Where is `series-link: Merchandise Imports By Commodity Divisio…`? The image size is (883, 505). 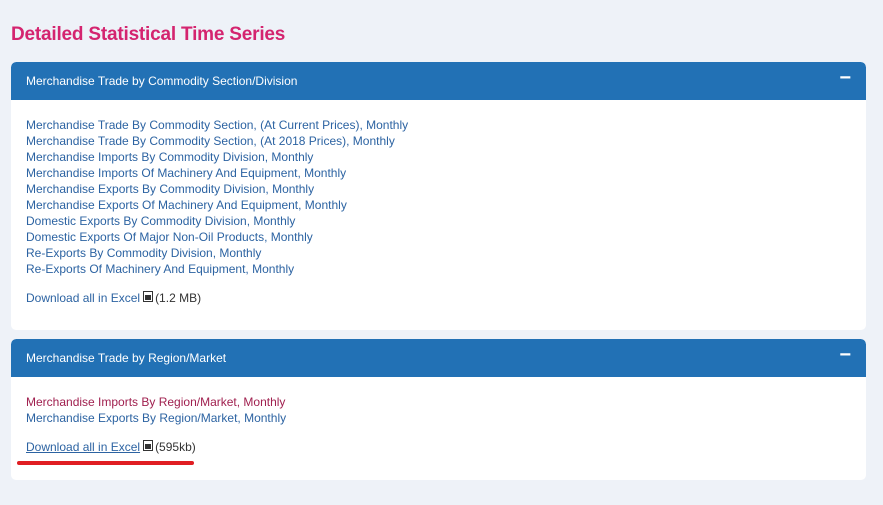 series-link: Merchandise Imports By Commodity Divisio… is located at coordinates (169, 157).